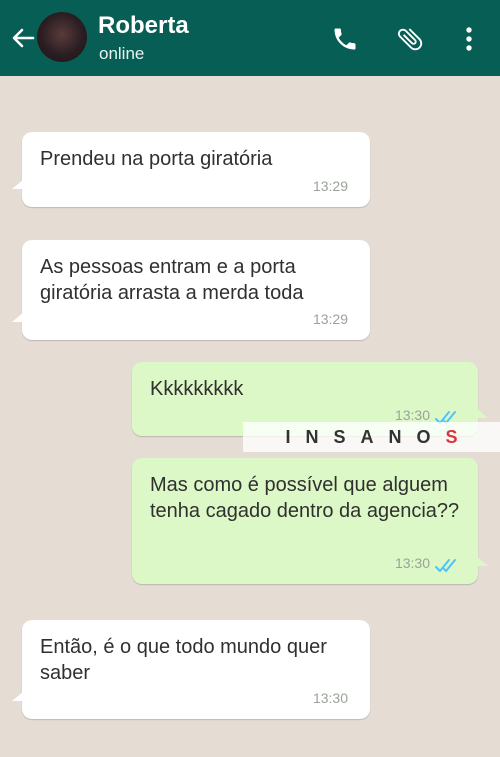 The image size is (500, 757). I want to click on insano-watermark: INSANO S, so click(371, 437).